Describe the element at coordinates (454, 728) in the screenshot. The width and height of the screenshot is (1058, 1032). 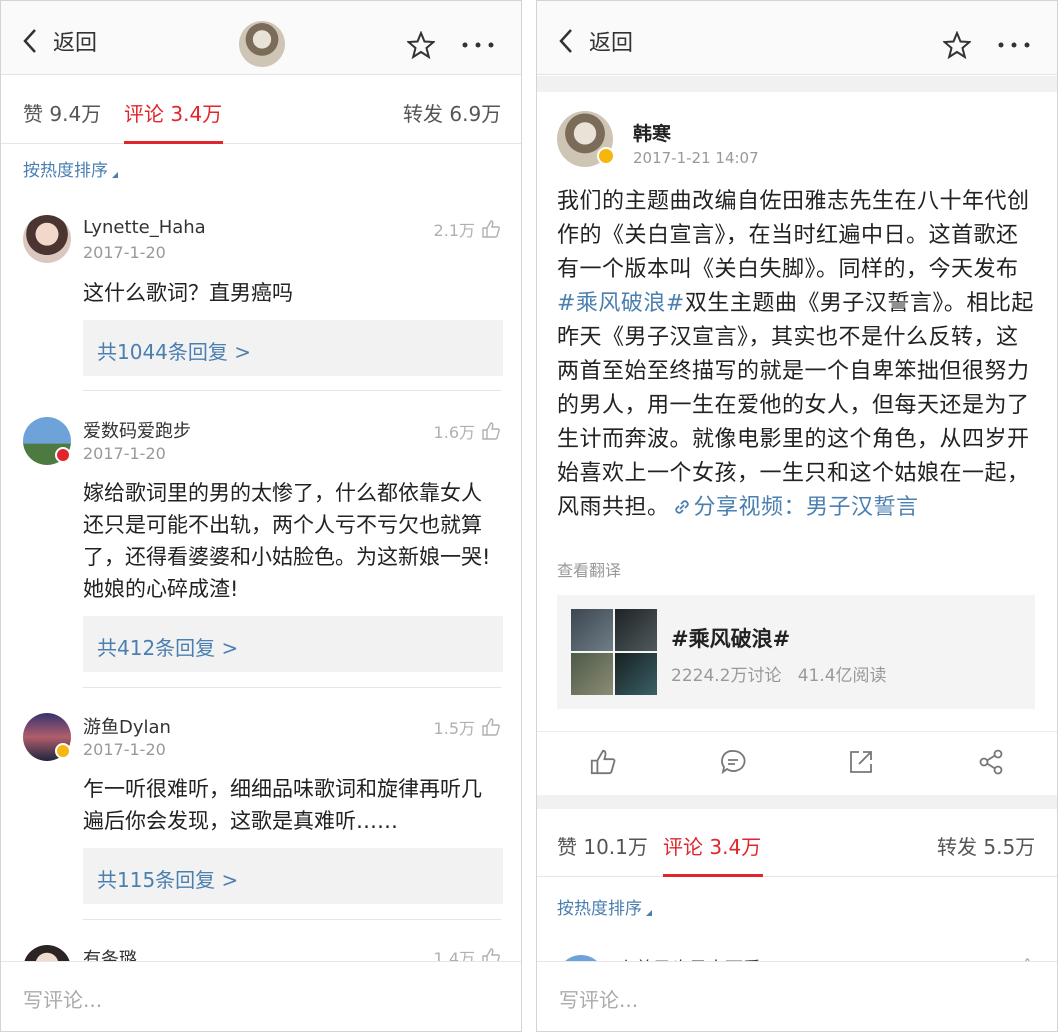
I see `like-count: 1.5万` at that location.